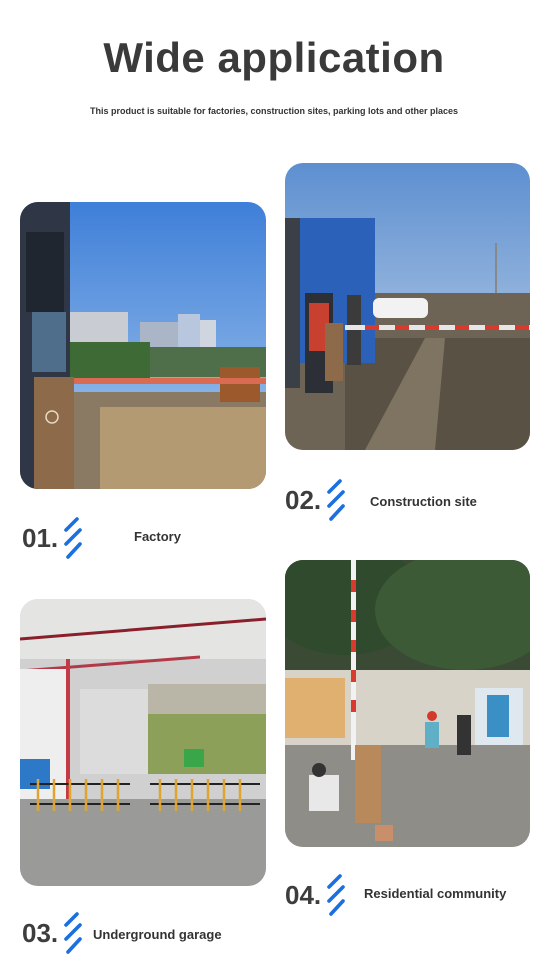  What do you see at coordinates (435, 893) in the screenshot?
I see `item-label-residential: Residential community` at bounding box center [435, 893].